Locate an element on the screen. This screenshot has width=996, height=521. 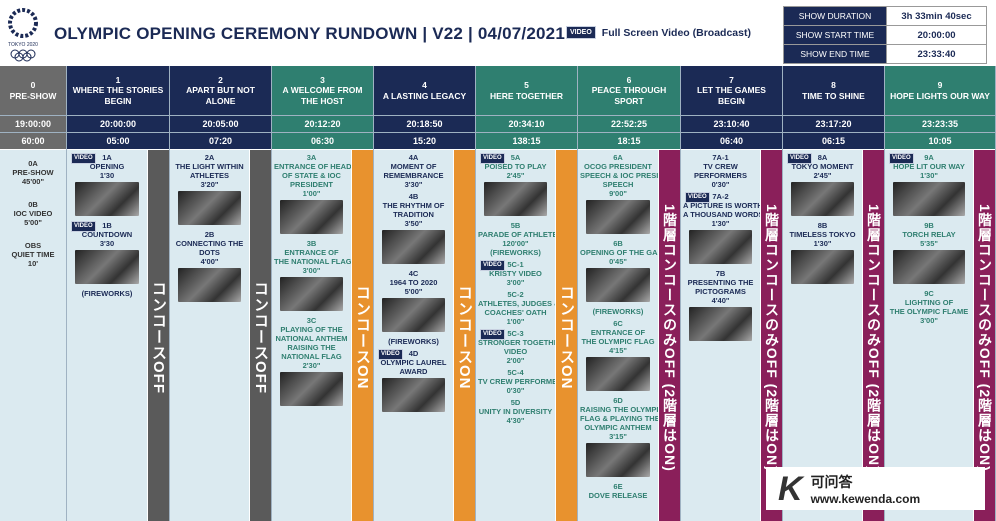
rundown-item: VIDEO 8A TOKYO MOMENT 2'45" is located at coordinates (822, 185).